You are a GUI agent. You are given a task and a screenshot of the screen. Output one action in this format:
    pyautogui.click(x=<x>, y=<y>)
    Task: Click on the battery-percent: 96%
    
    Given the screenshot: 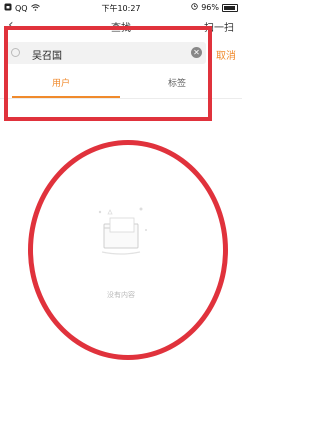 What is the action you would take?
    pyautogui.click(x=210, y=7)
    